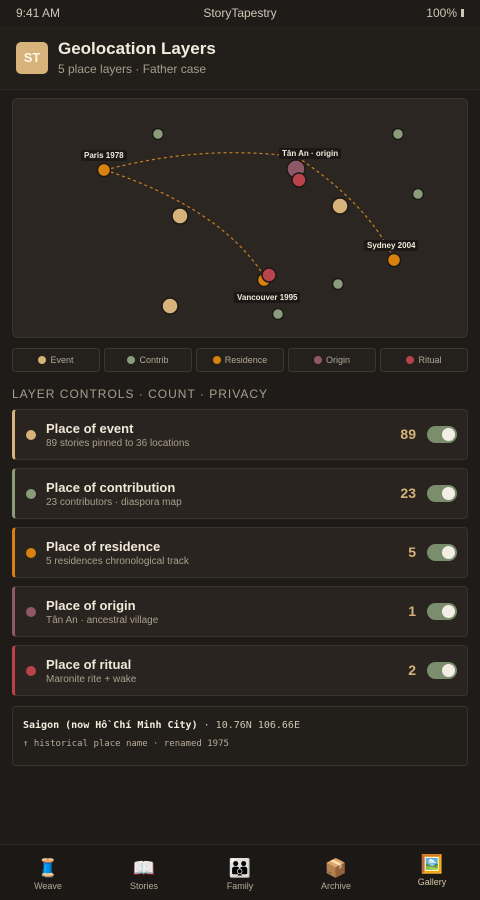 Image resolution: width=480 pixels, height=900 pixels. I want to click on layer-description: 89 stories pinned to 36 locations, so click(118, 443).